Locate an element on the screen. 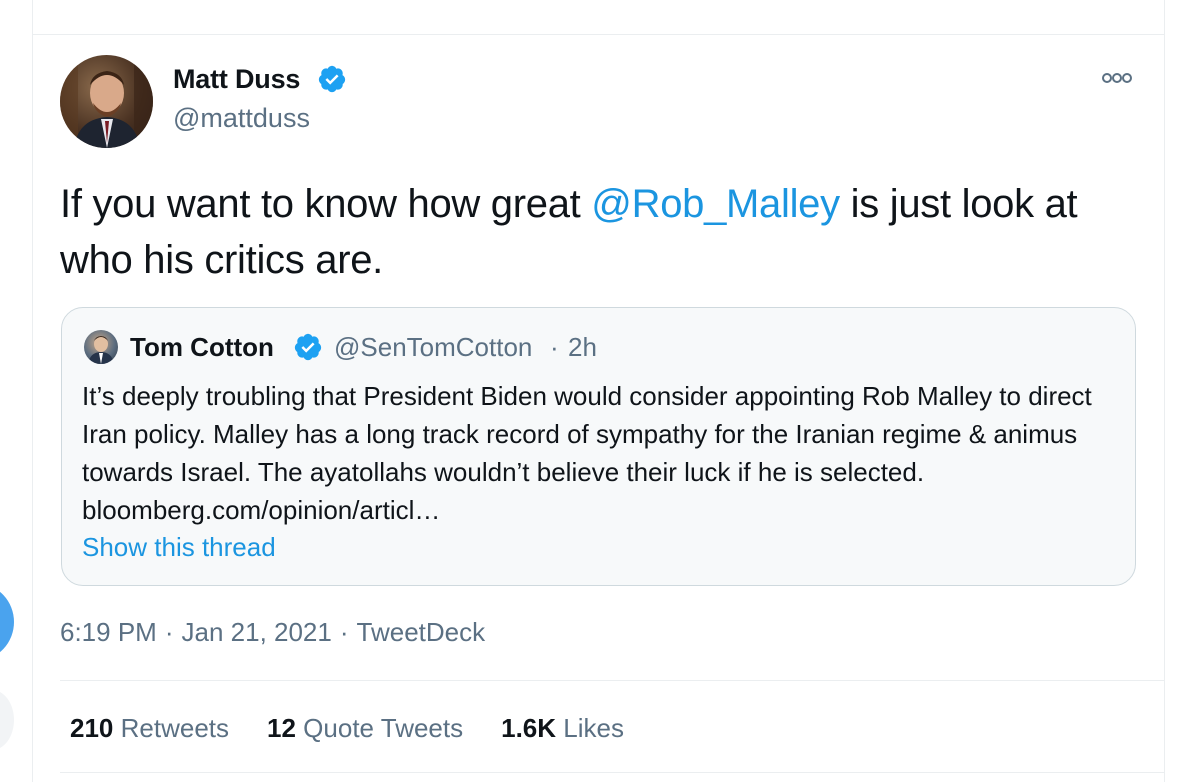 The image size is (1200, 782). likes-stat: 1.6K Likes is located at coordinates (562, 728).